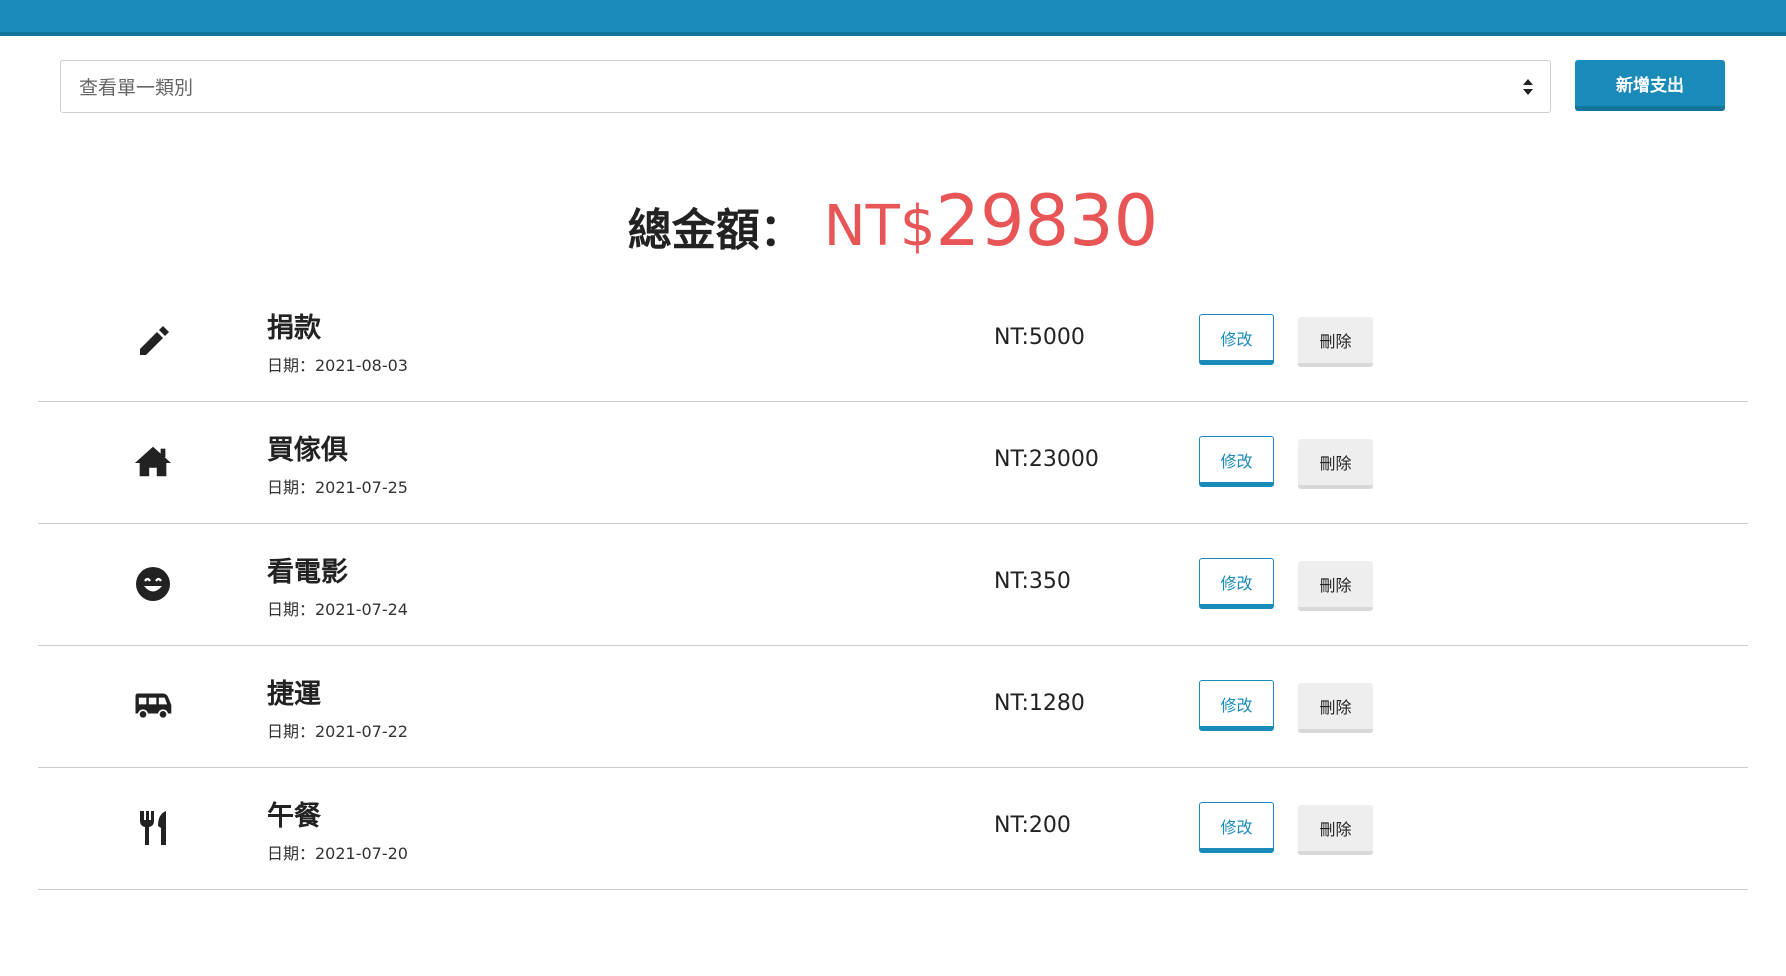 Image resolution: width=1786 pixels, height=976 pixels. Describe the element at coordinates (337, 487) in the screenshot. I see `expense-date: 日期：2021-07-25` at that location.